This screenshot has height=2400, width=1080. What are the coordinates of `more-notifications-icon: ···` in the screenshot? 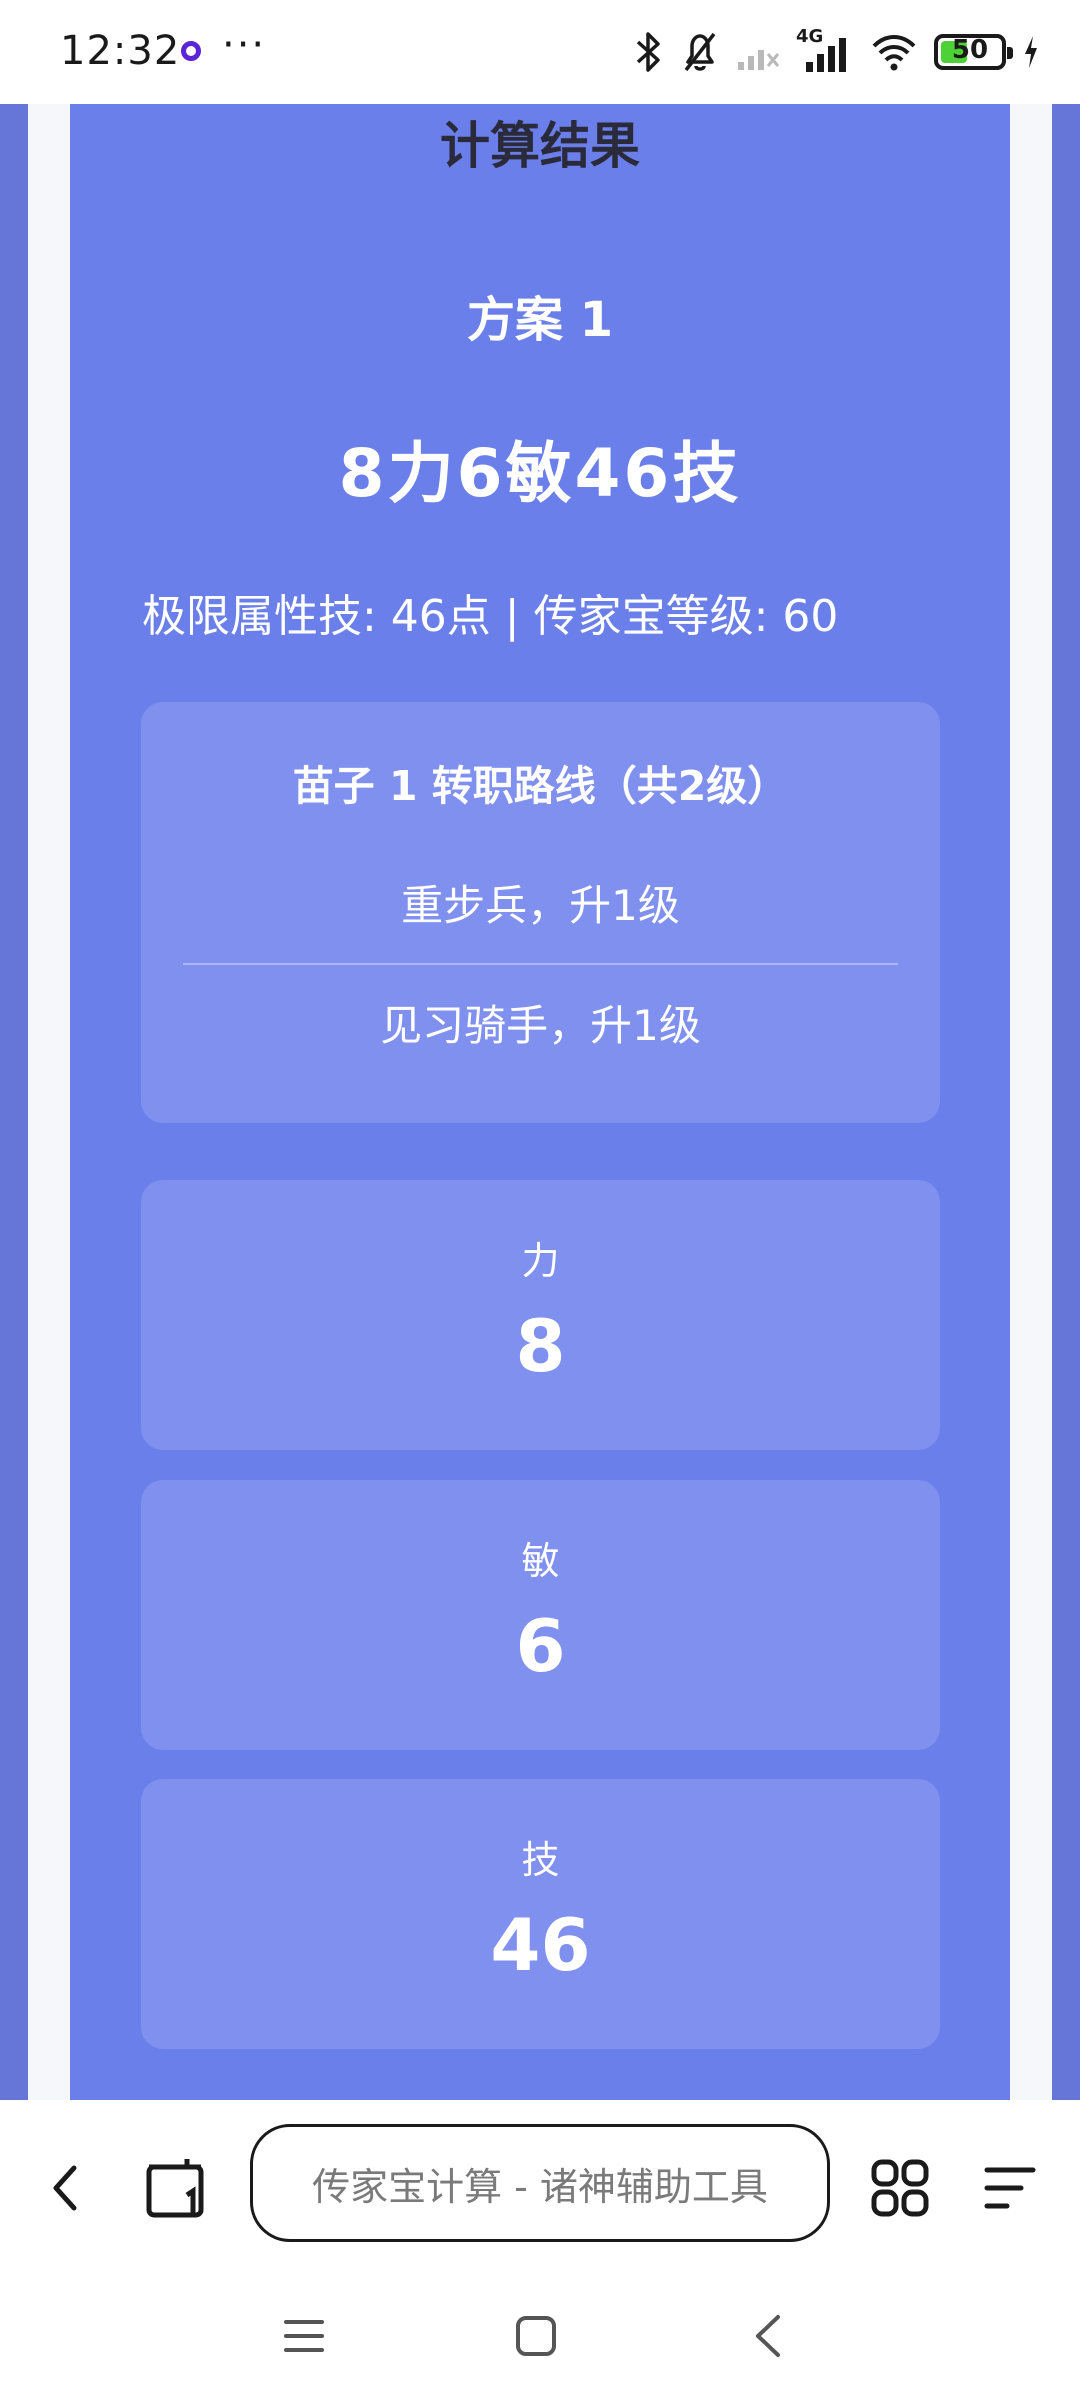 It's located at (244, 45).